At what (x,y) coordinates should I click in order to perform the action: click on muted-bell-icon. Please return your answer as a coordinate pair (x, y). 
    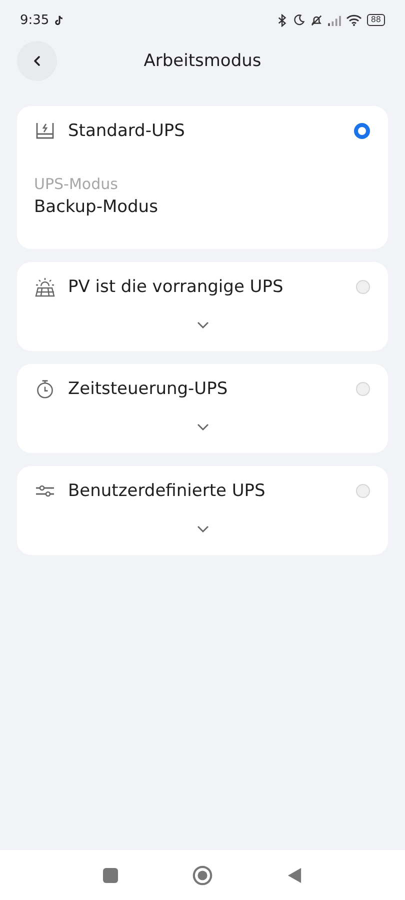
    Looking at the image, I should click on (316, 20).